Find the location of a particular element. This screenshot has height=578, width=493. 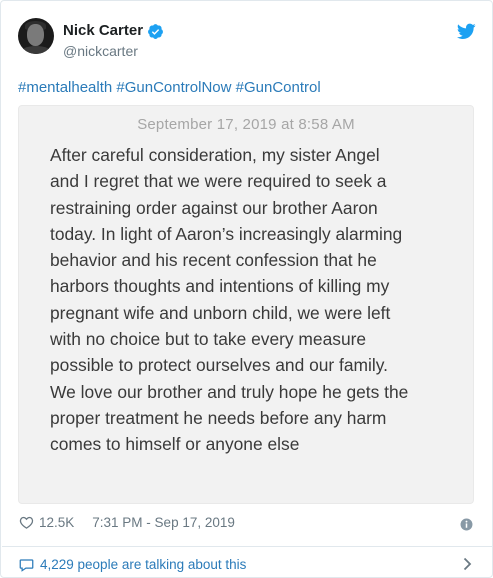

hashtag-guncontrolnow: #GunControlNow is located at coordinates (173, 87).